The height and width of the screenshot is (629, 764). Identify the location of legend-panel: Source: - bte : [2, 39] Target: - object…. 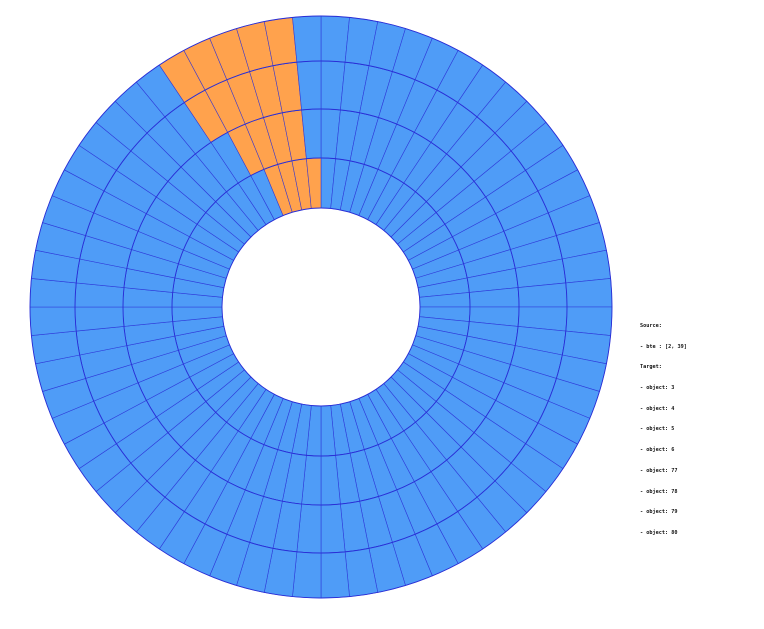
(663, 426).